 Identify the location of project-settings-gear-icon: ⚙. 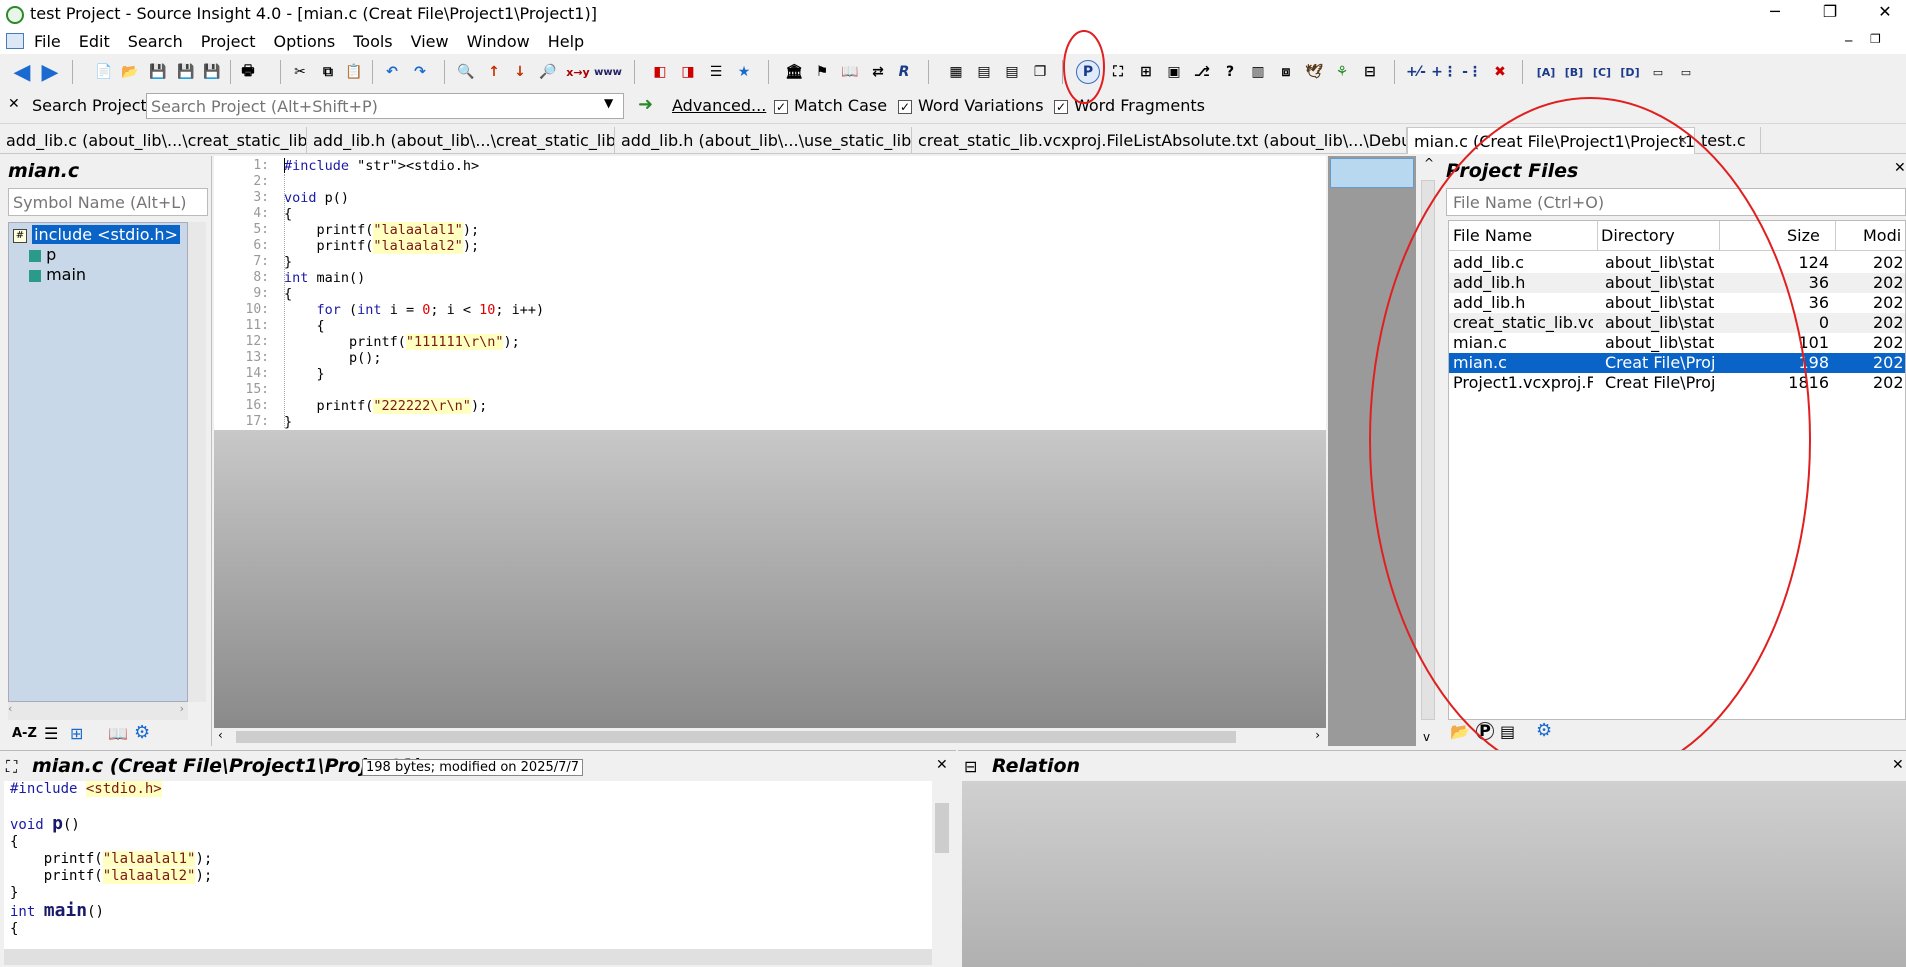
(1544, 730).